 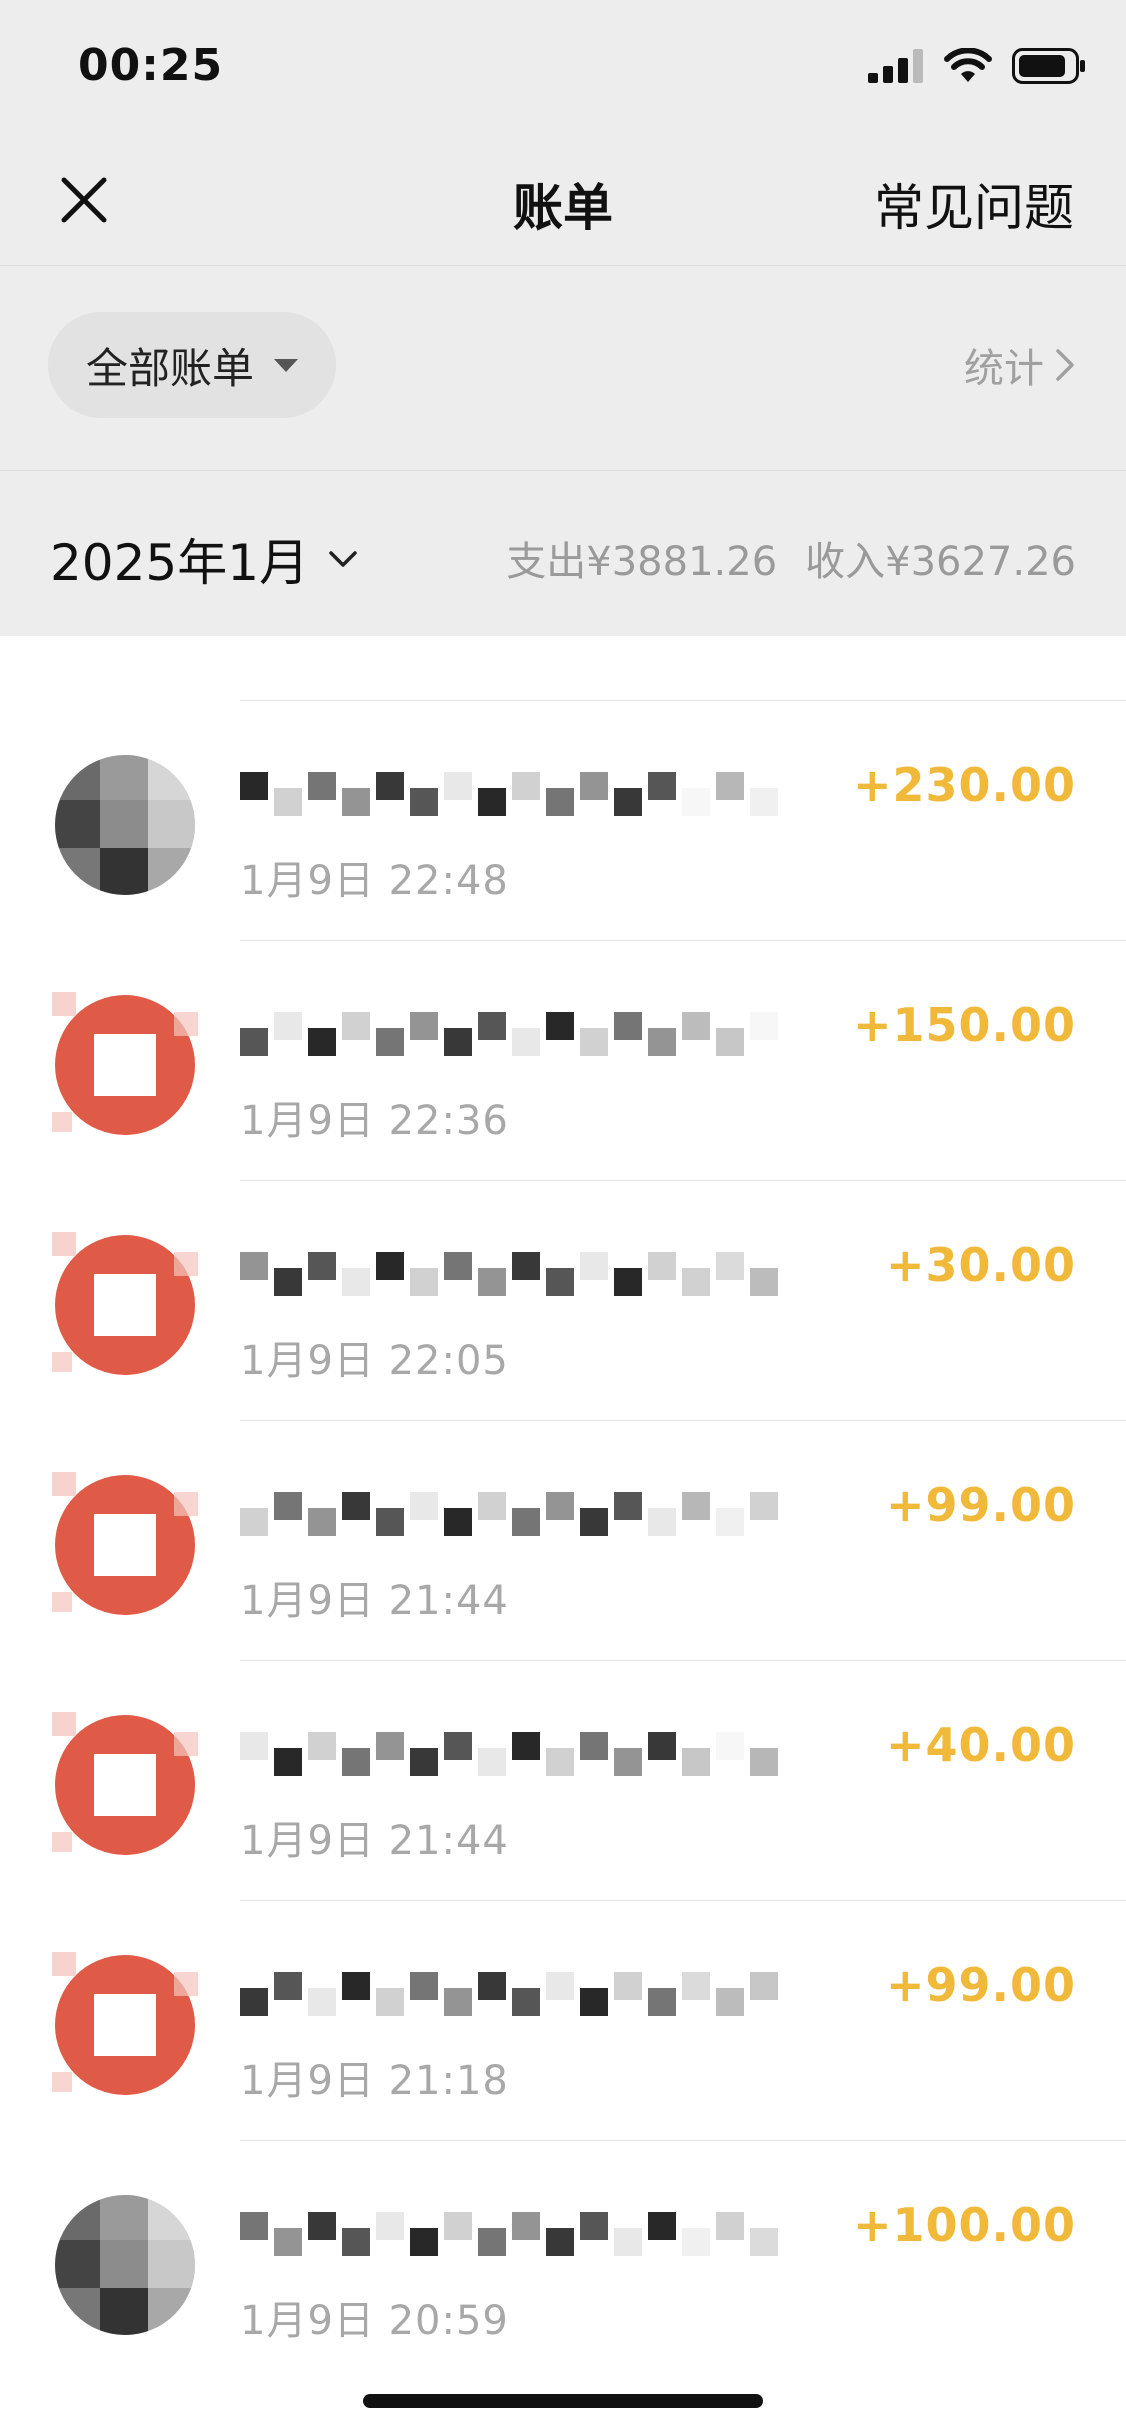 I want to click on filter-row: 全部账单 统计, so click(x=563, y=368).